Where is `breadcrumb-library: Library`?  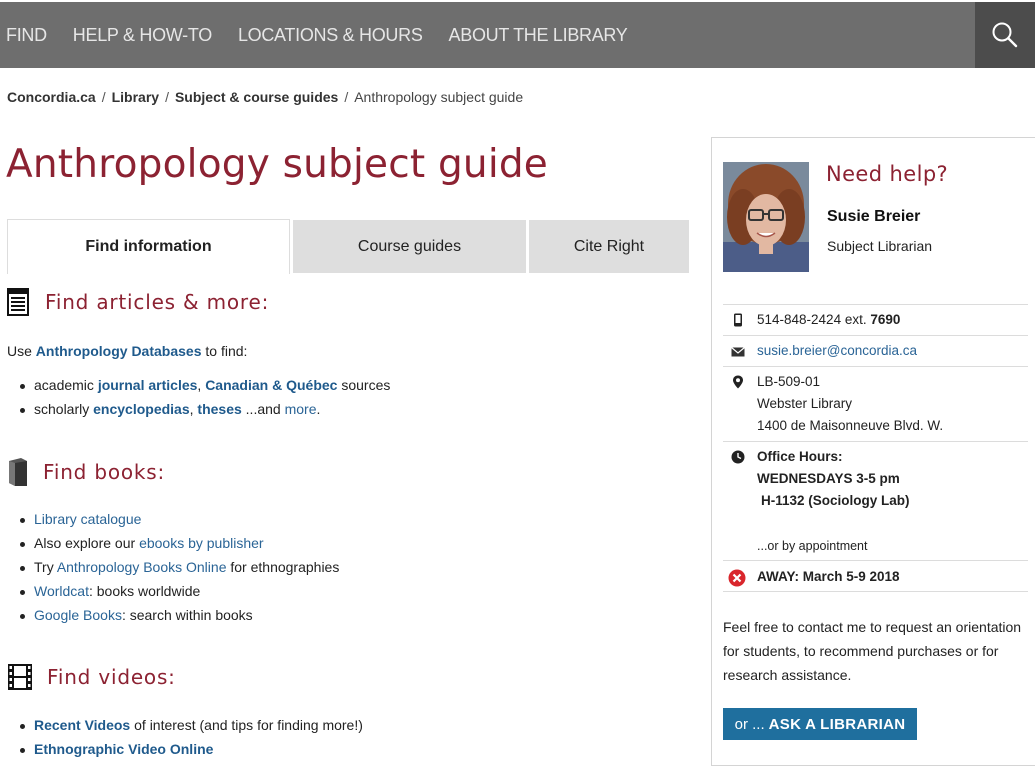
breadcrumb-library: Library is located at coordinates (135, 97).